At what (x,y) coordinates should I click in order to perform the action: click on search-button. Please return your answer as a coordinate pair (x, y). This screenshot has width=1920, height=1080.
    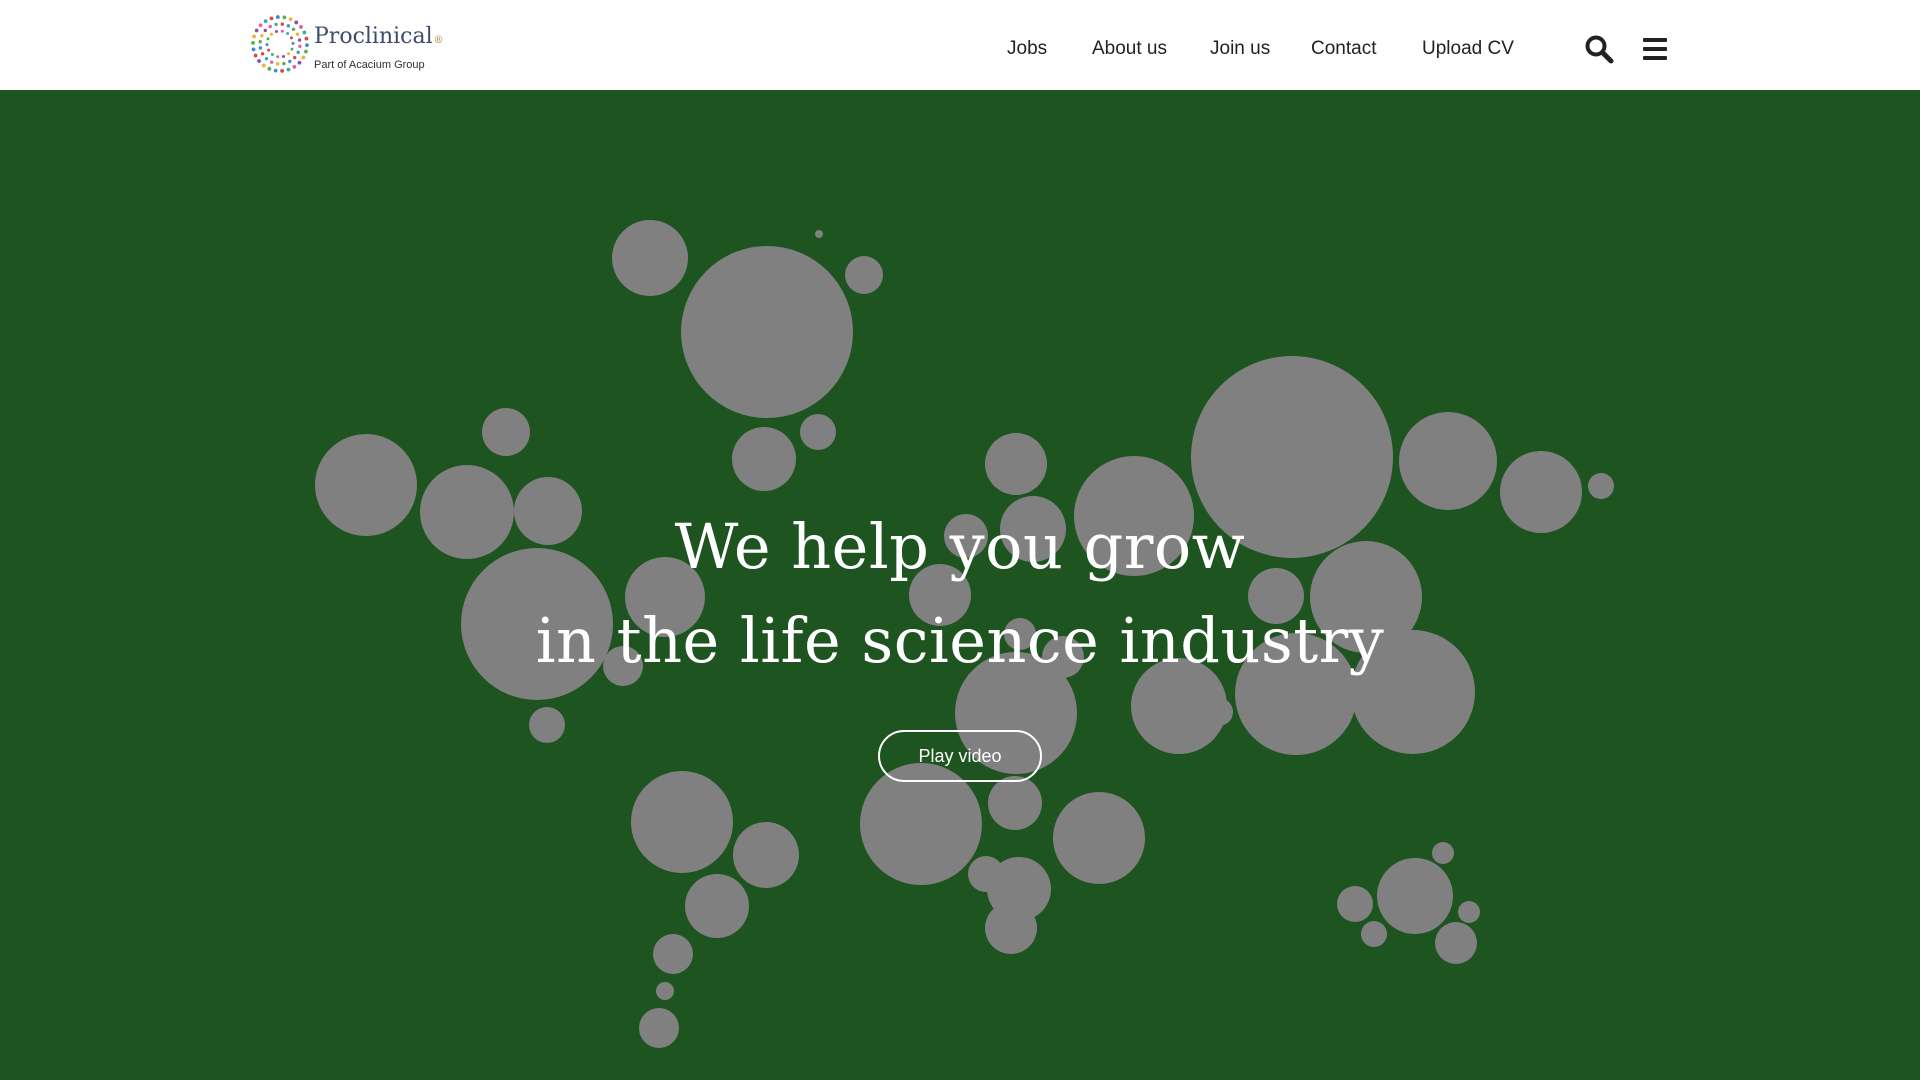
    Looking at the image, I should click on (1599, 49).